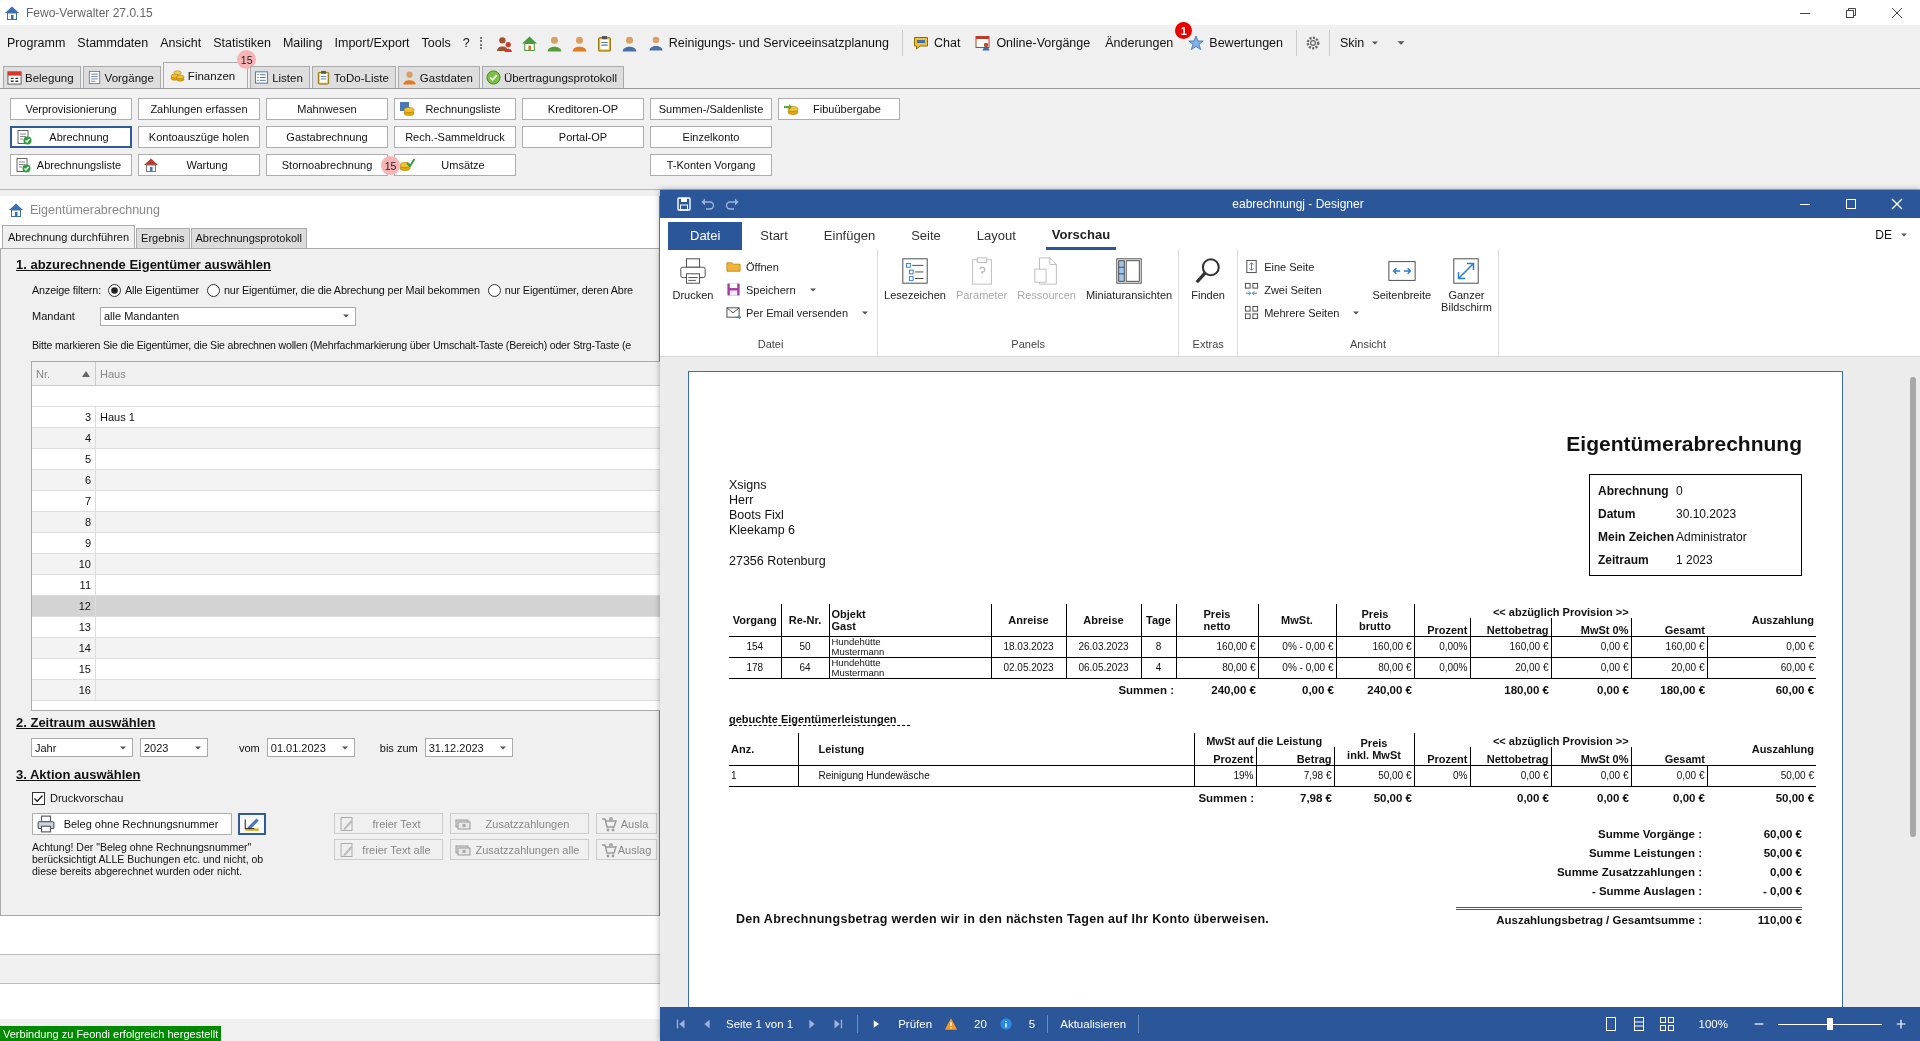 This screenshot has height=1041, width=1920. What do you see at coordinates (199, 109) in the screenshot?
I see `function-button: Zahlungen erfassen` at bounding box center [199, 109].